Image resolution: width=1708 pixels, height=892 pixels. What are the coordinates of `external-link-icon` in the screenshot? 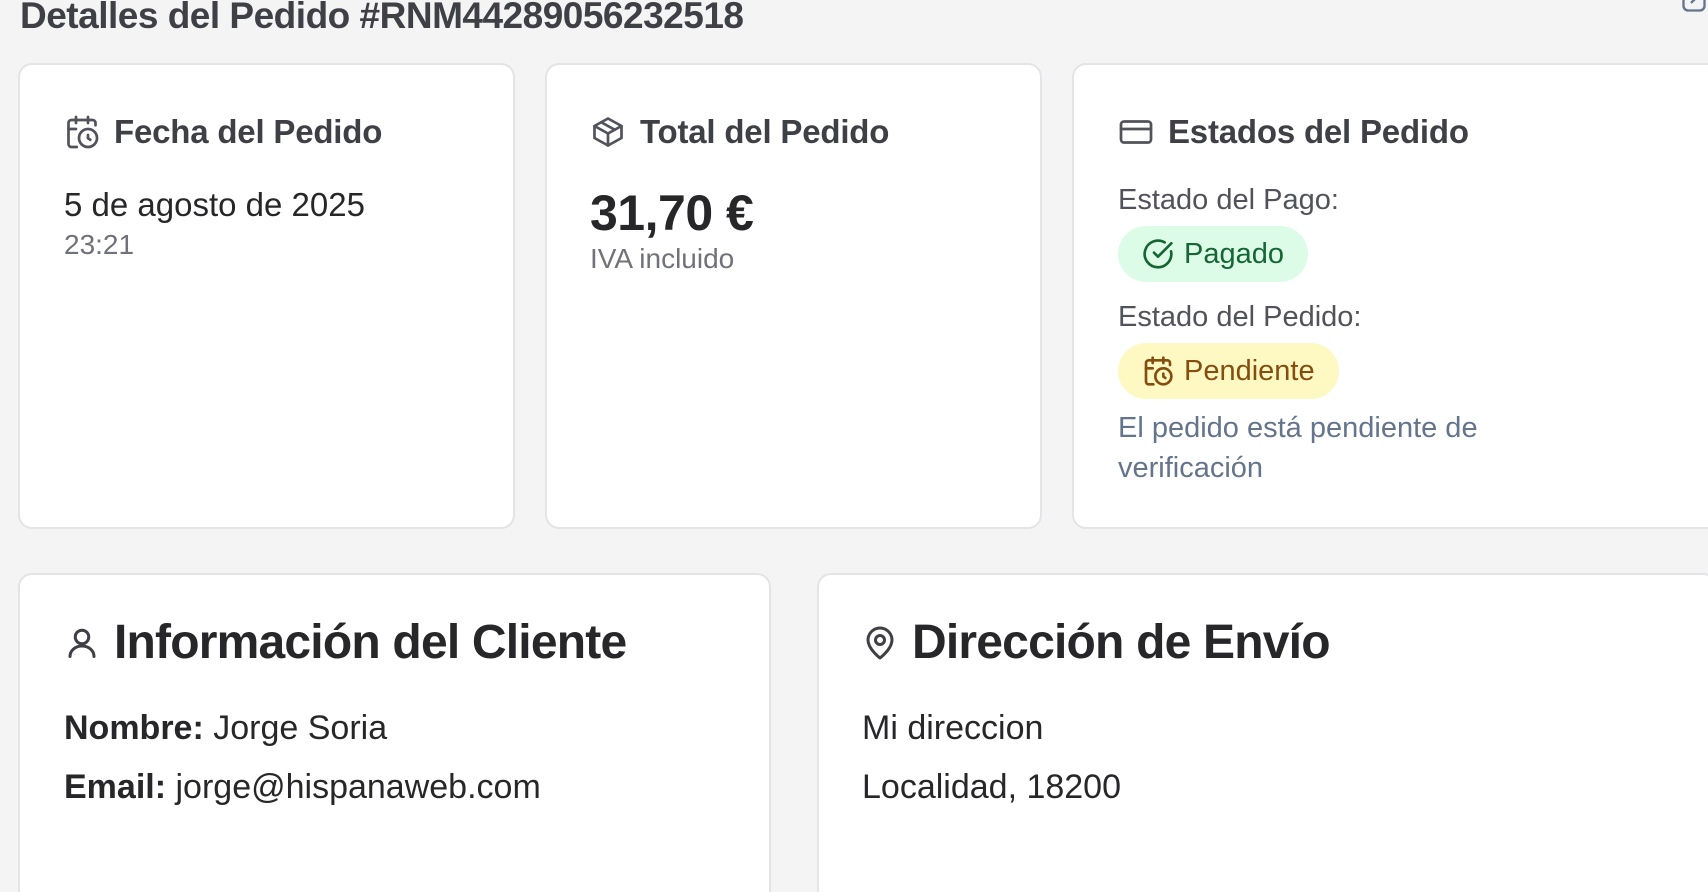 It's located at (1694, 7).